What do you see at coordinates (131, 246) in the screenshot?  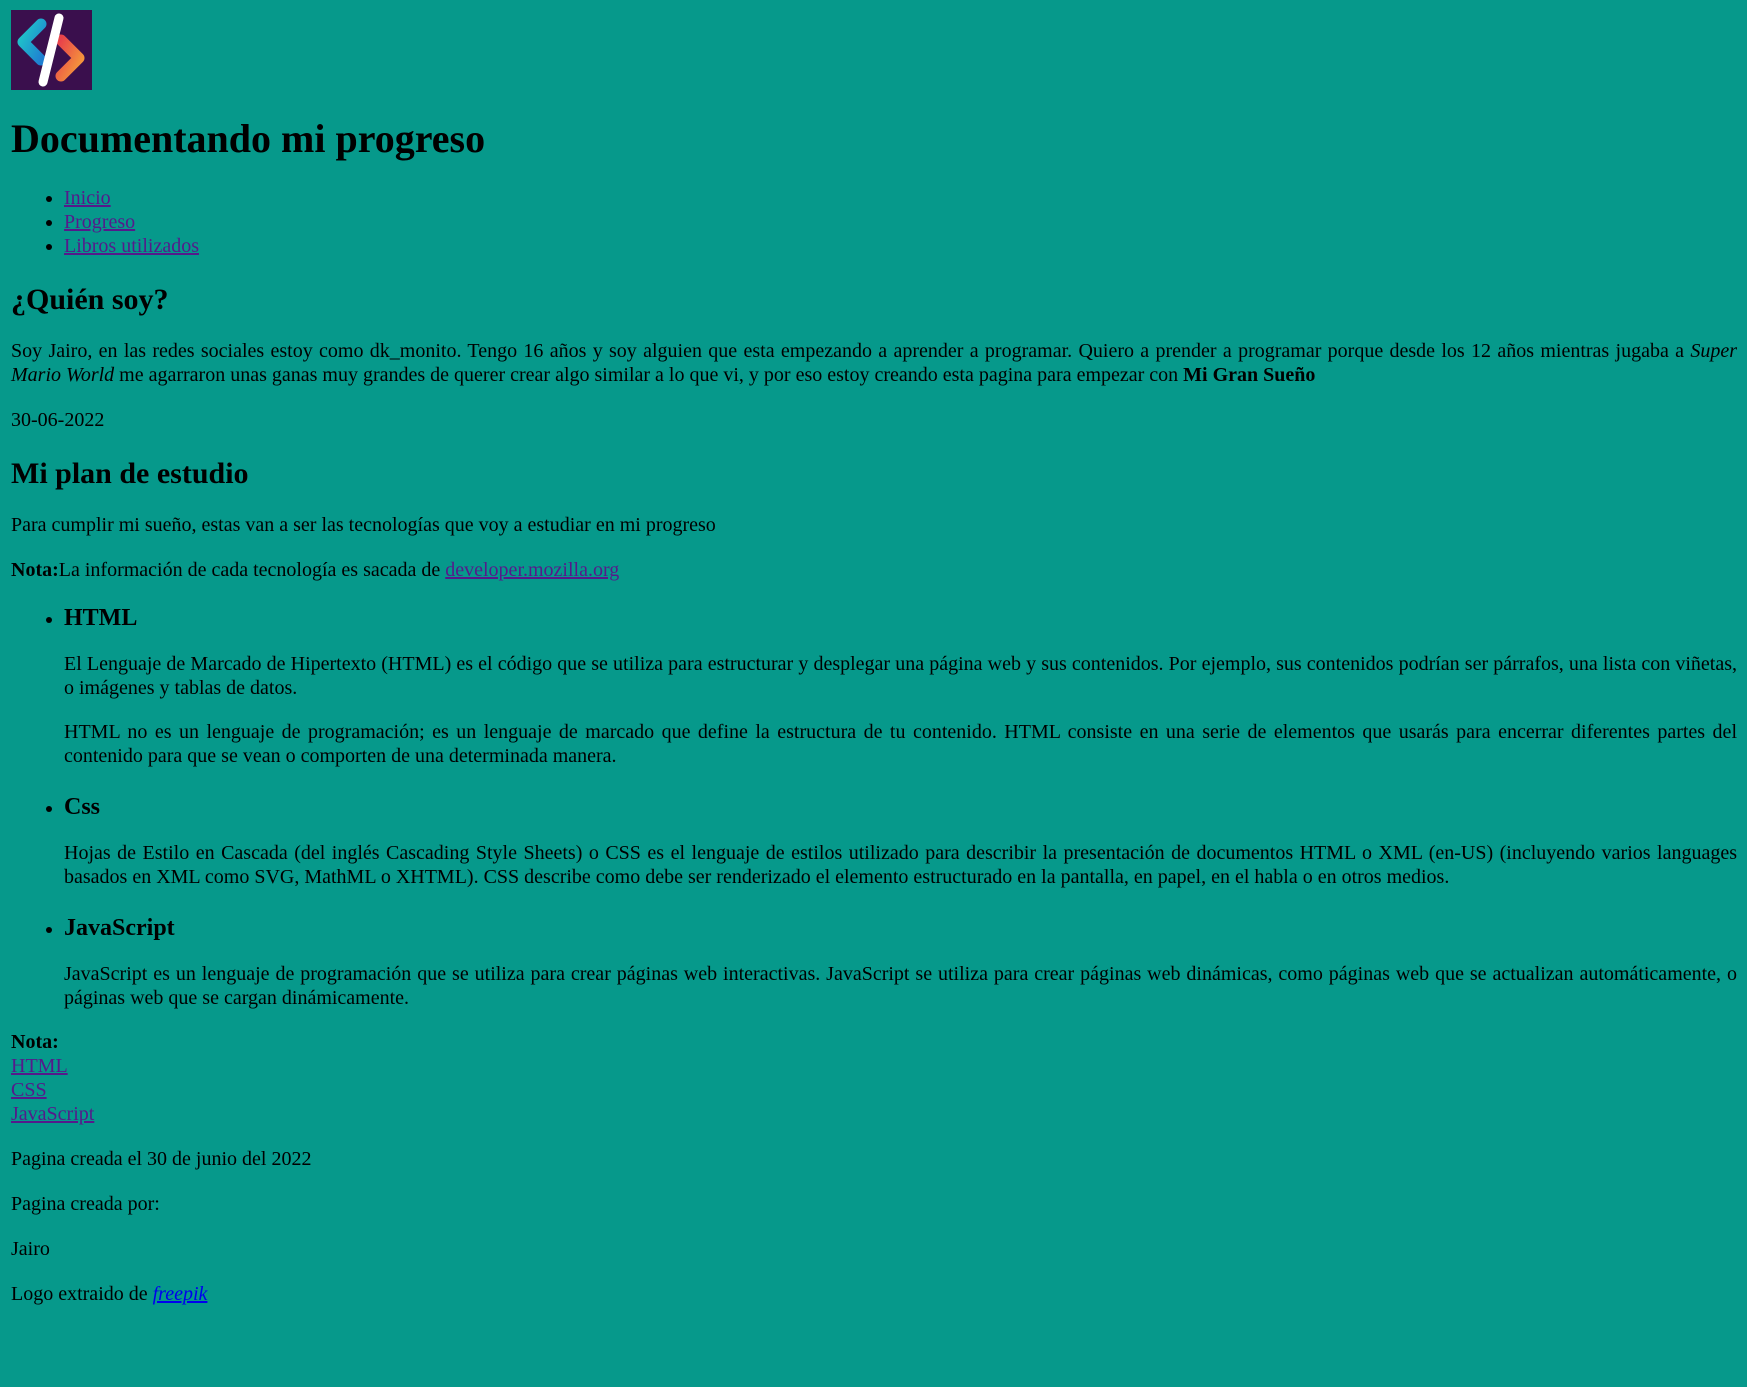 I see `nav-link-libros: Libros utilizados` at bounding box center [131, 246].